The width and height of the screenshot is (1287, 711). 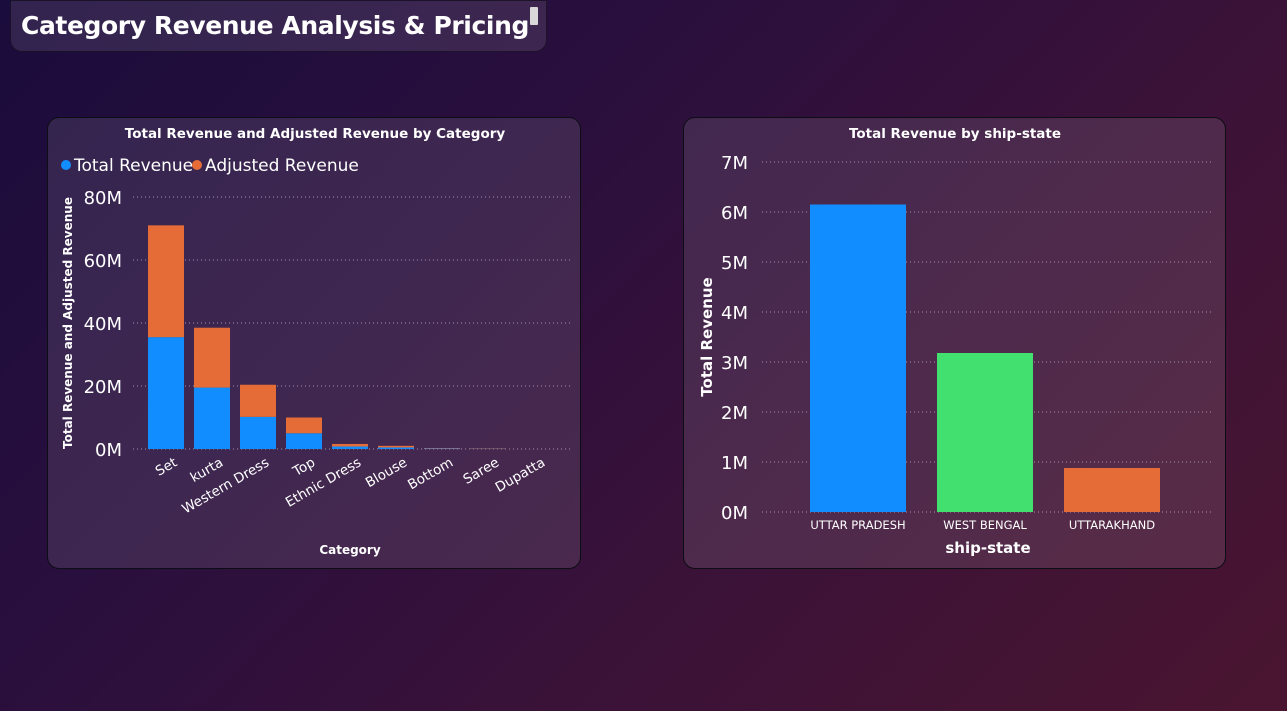 I want to click on scroll-handle, so click(x=534, y=16).